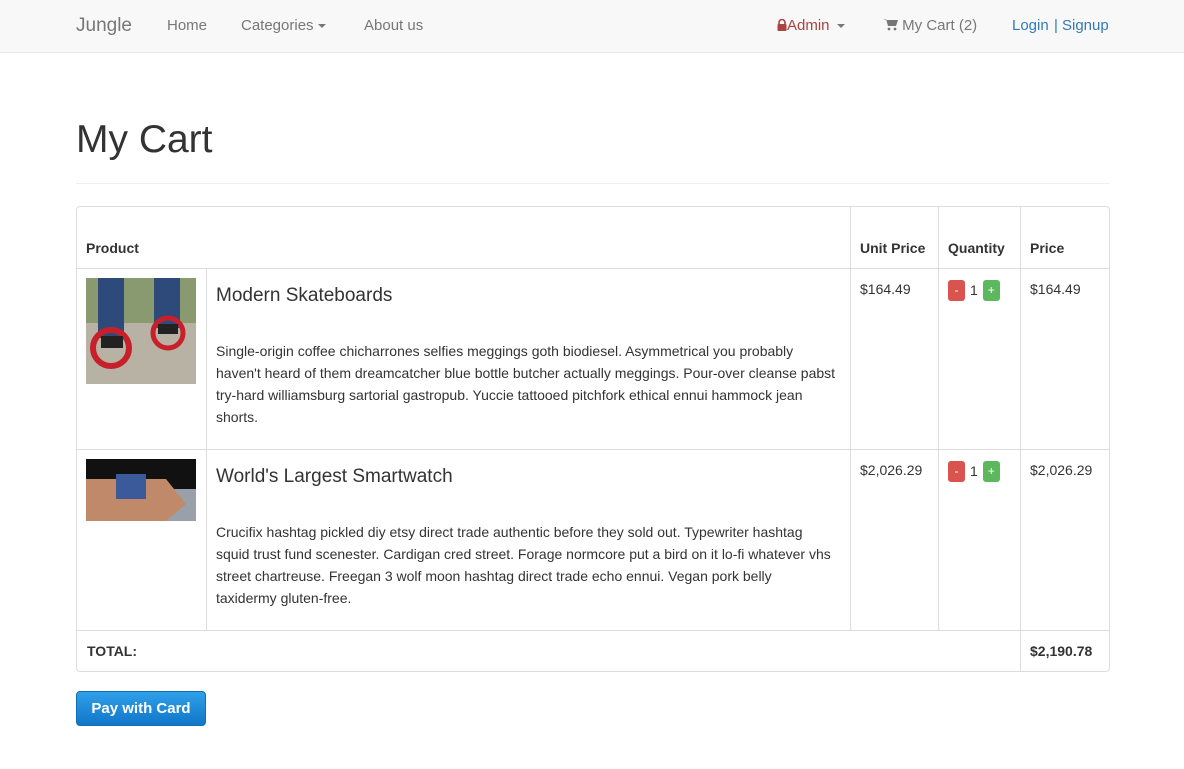 The height and width of the screenshot is (769, 1184). Describe the element at coordinates (104, 26) in the screenshot. I see `brand-link: Jungle` at that location.